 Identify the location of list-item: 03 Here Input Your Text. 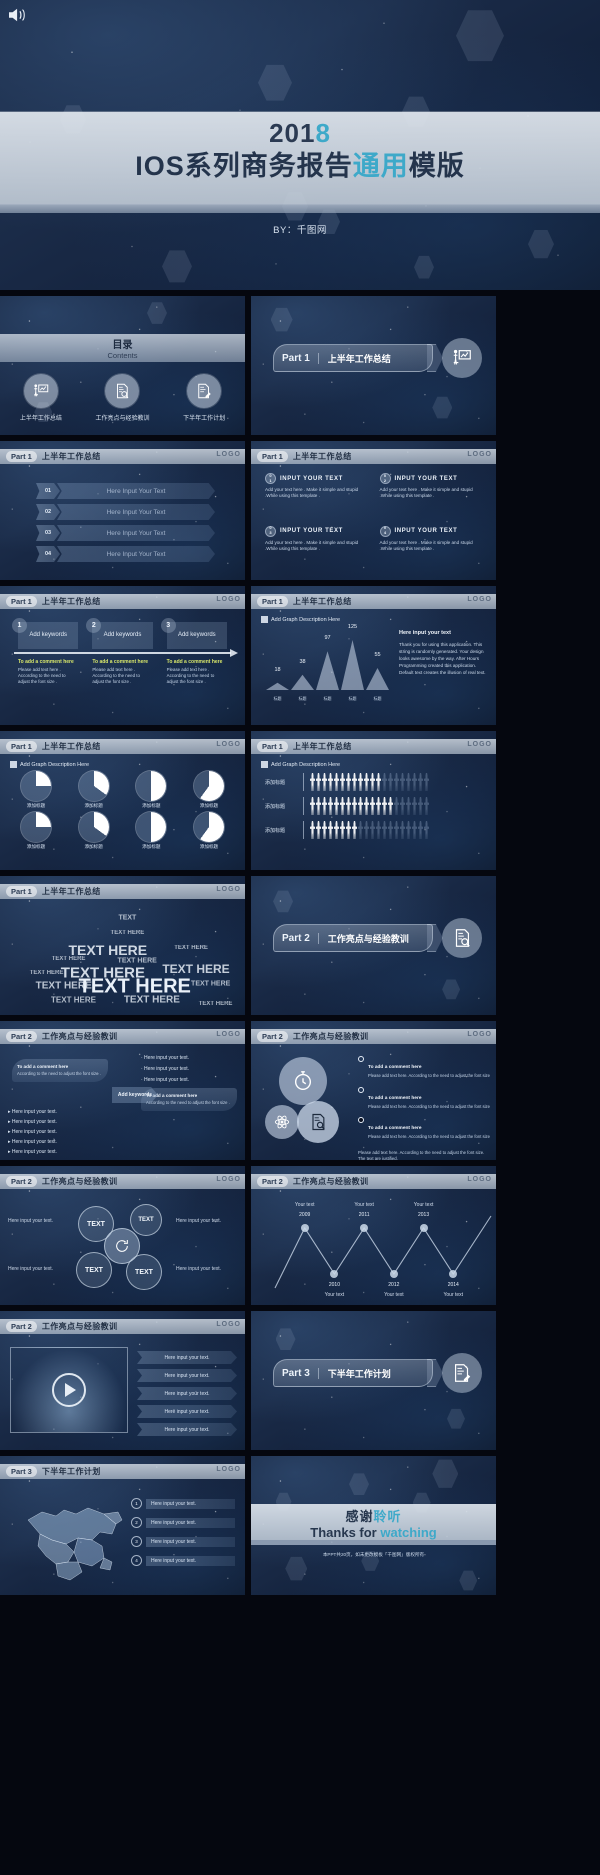
(125, 533).